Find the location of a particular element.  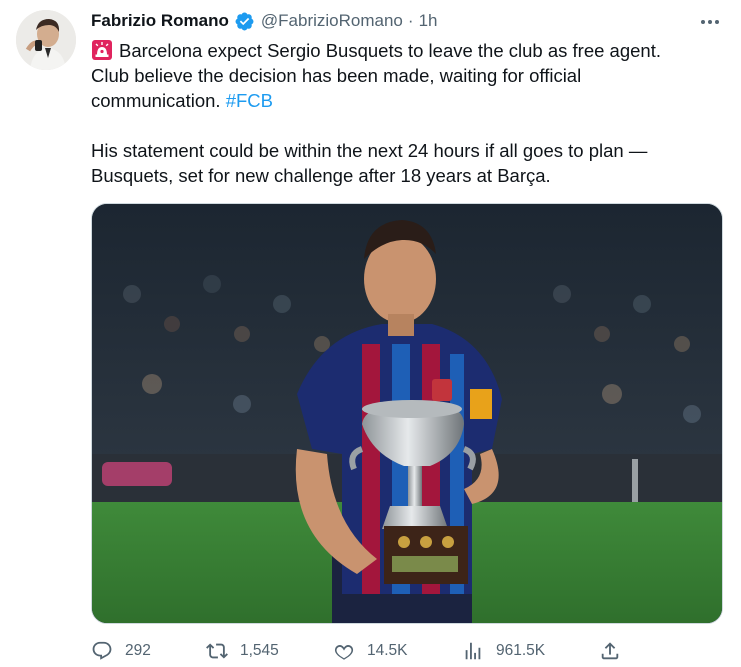

hashtag-link: #FCB is located at coordinates (249, 100).